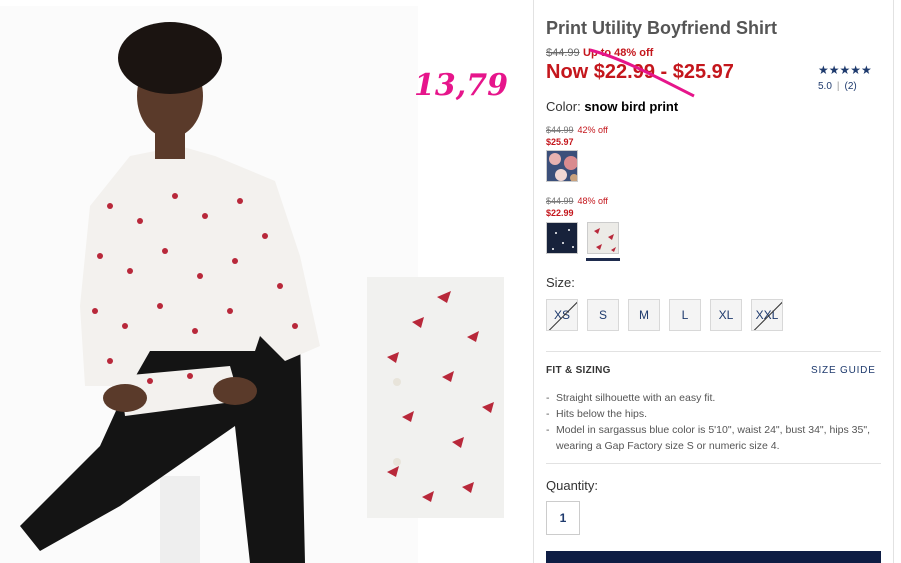  I want to click on variant-price-group-2: $44.99 48% off $22.99, so click(577, 207).